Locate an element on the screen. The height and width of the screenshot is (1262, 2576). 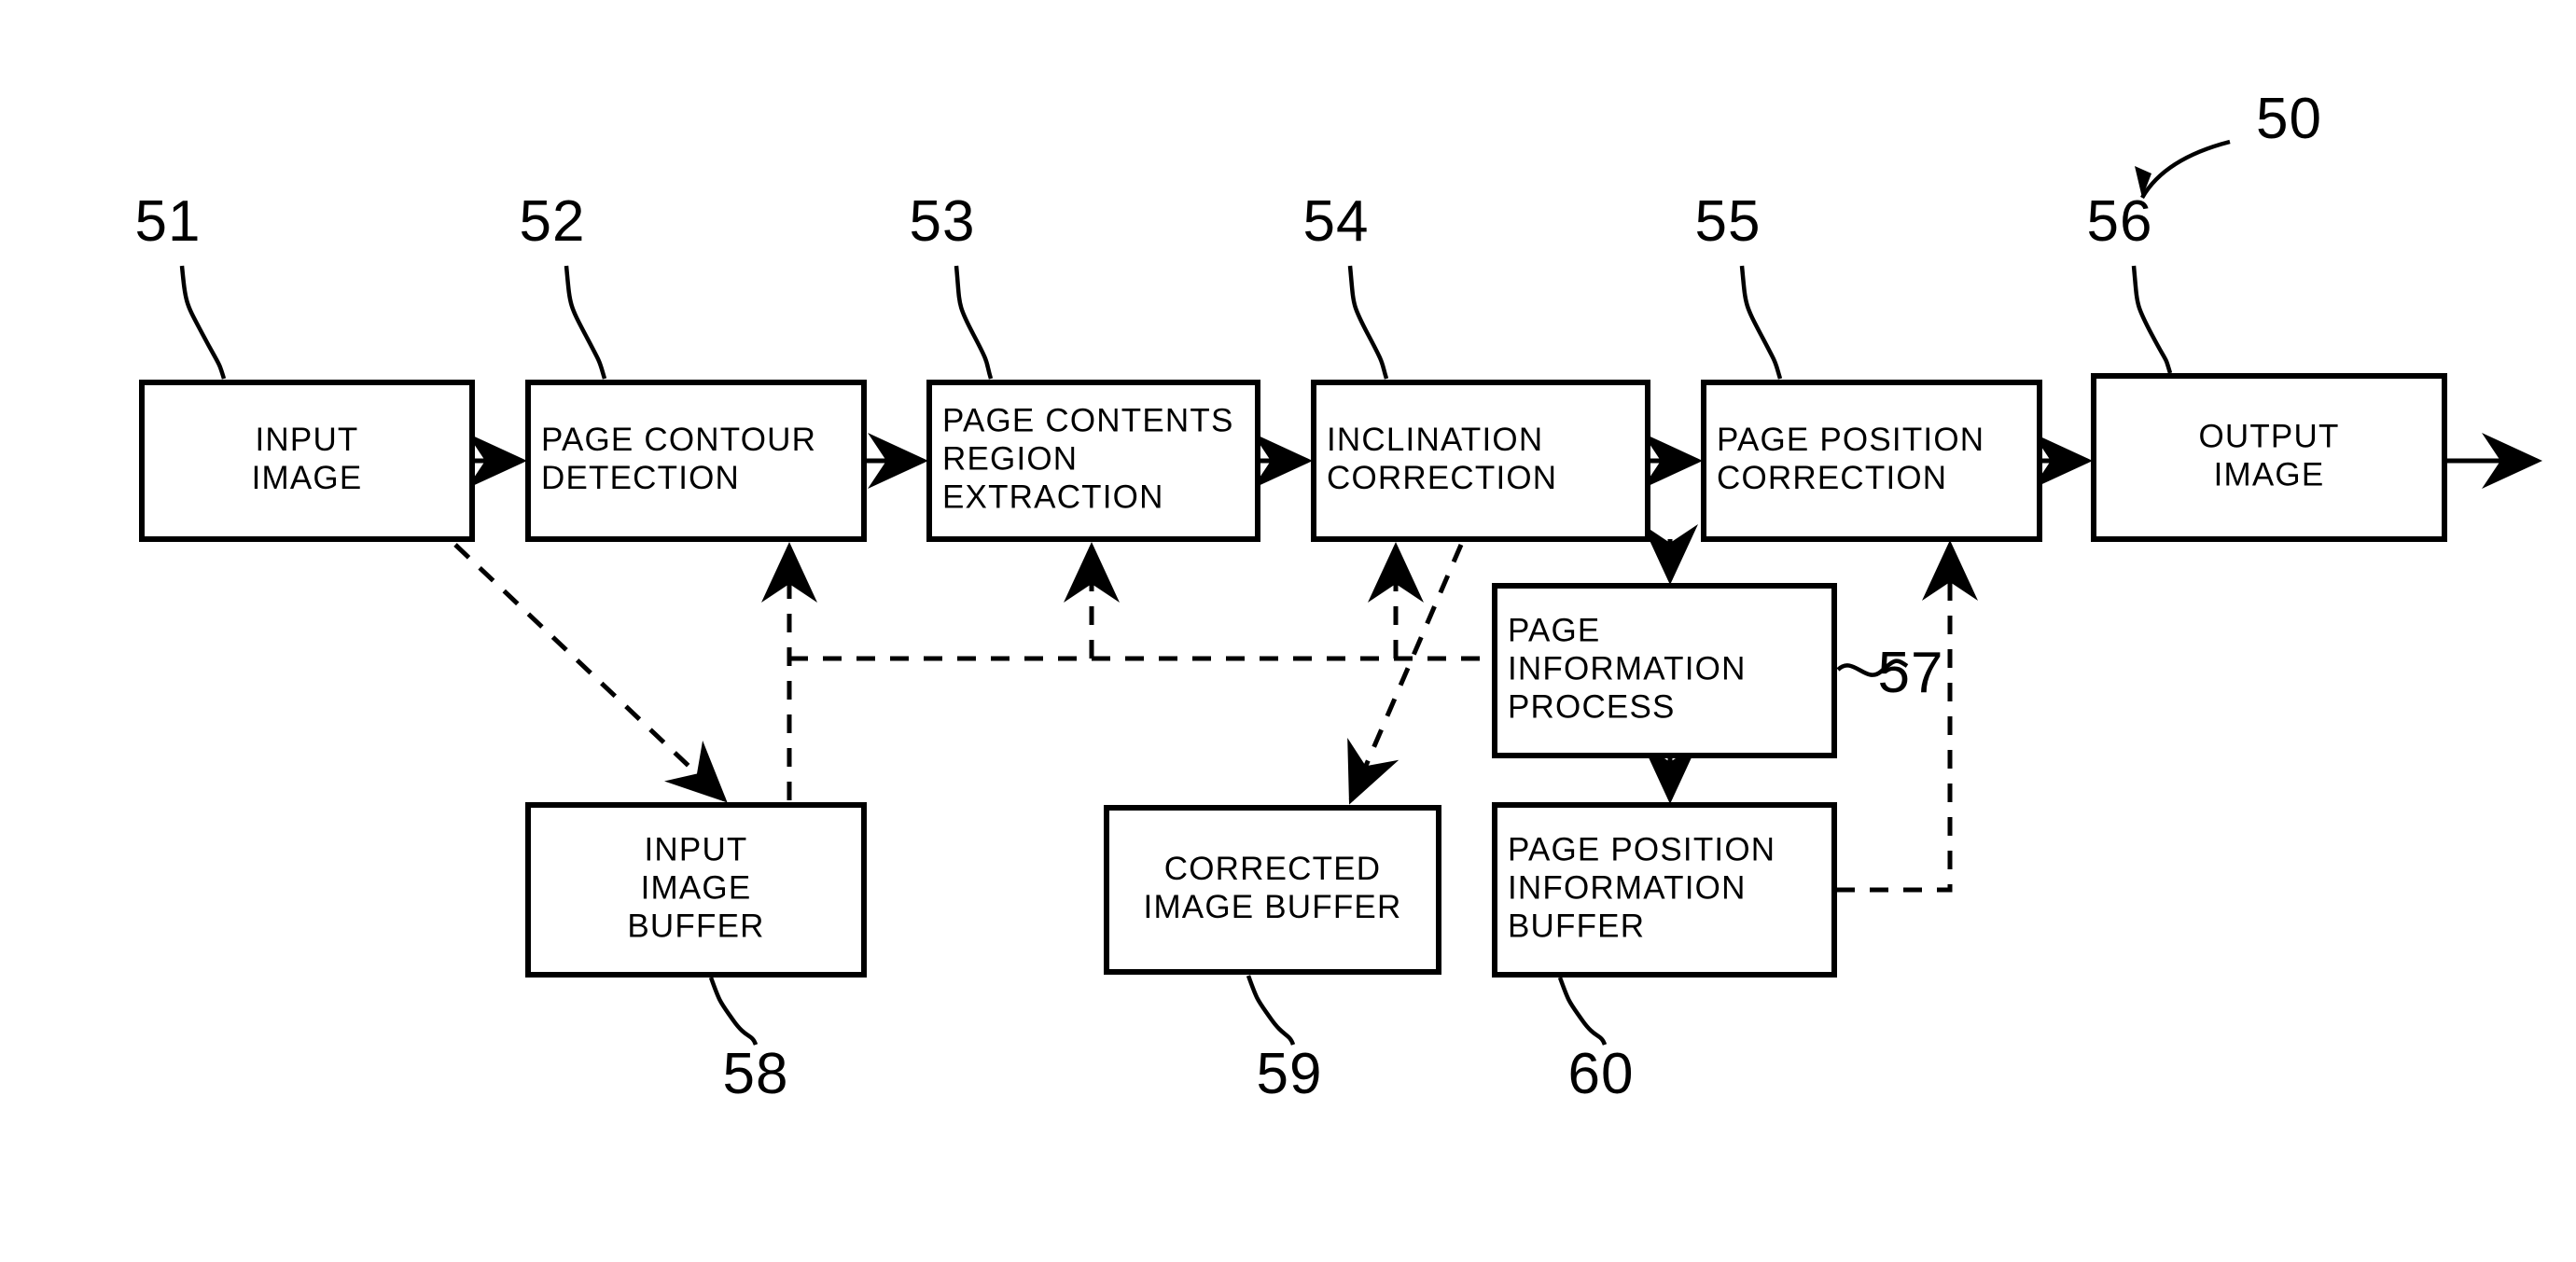
ref-52-group: 52 is located at coordinates (563, 284).